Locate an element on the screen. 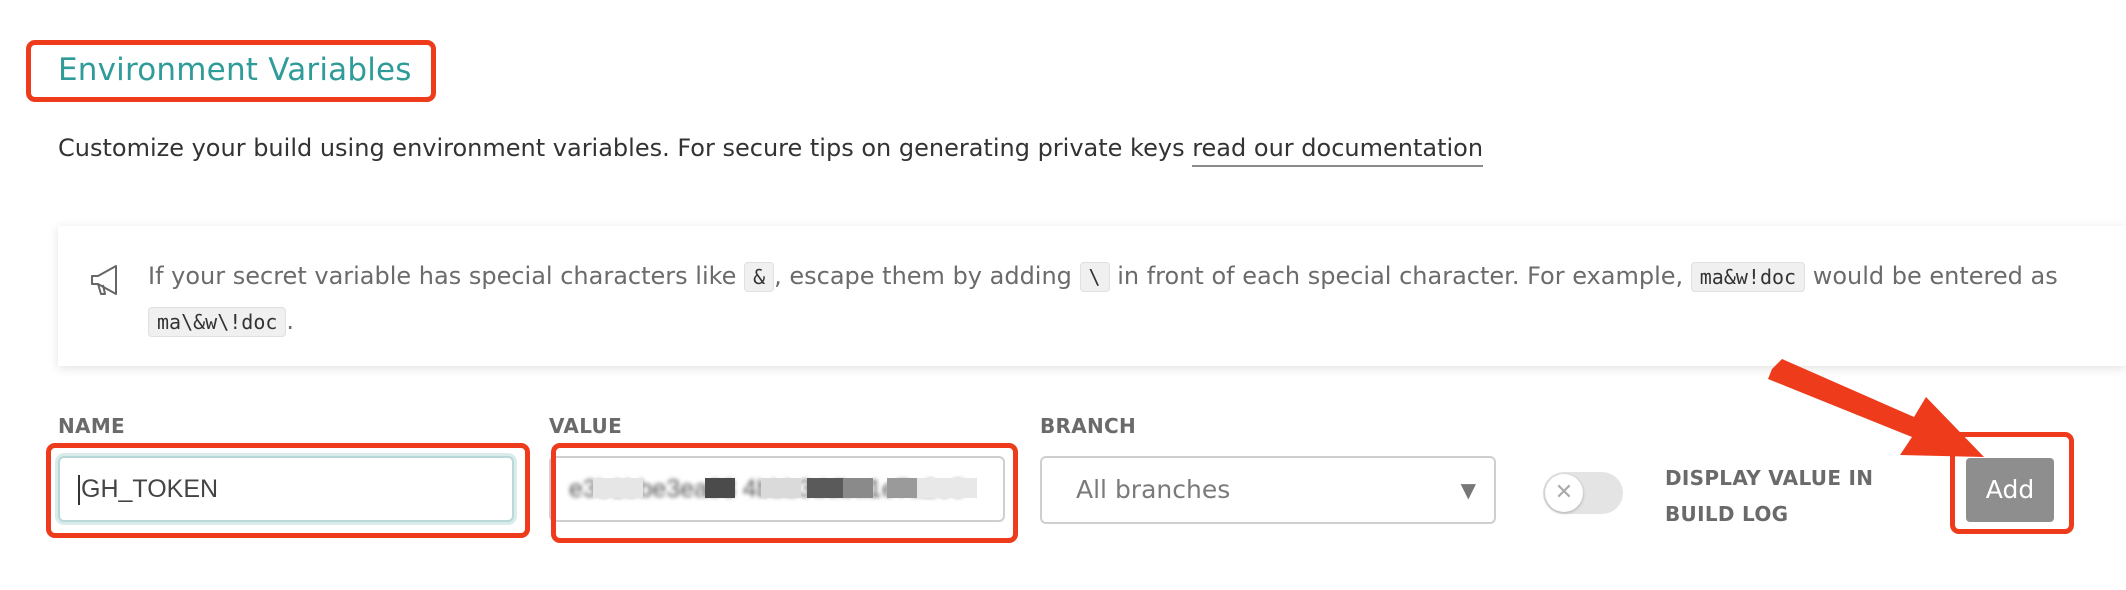 This screenshot has height=590, width=2126. name-label: NAME is located at coordinates (91, 426).